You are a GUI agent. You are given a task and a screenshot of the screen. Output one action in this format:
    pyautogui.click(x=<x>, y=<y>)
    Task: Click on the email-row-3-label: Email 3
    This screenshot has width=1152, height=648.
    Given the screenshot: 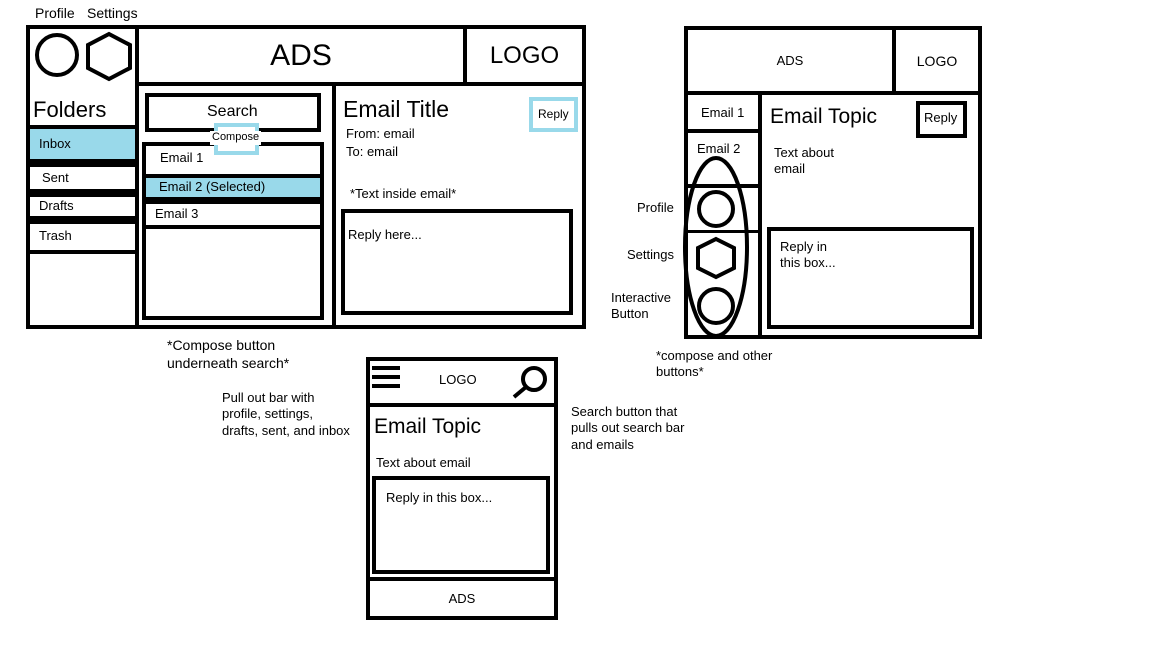 What is the action you would take?
    pyautogui.click(x=177, y=213)
    